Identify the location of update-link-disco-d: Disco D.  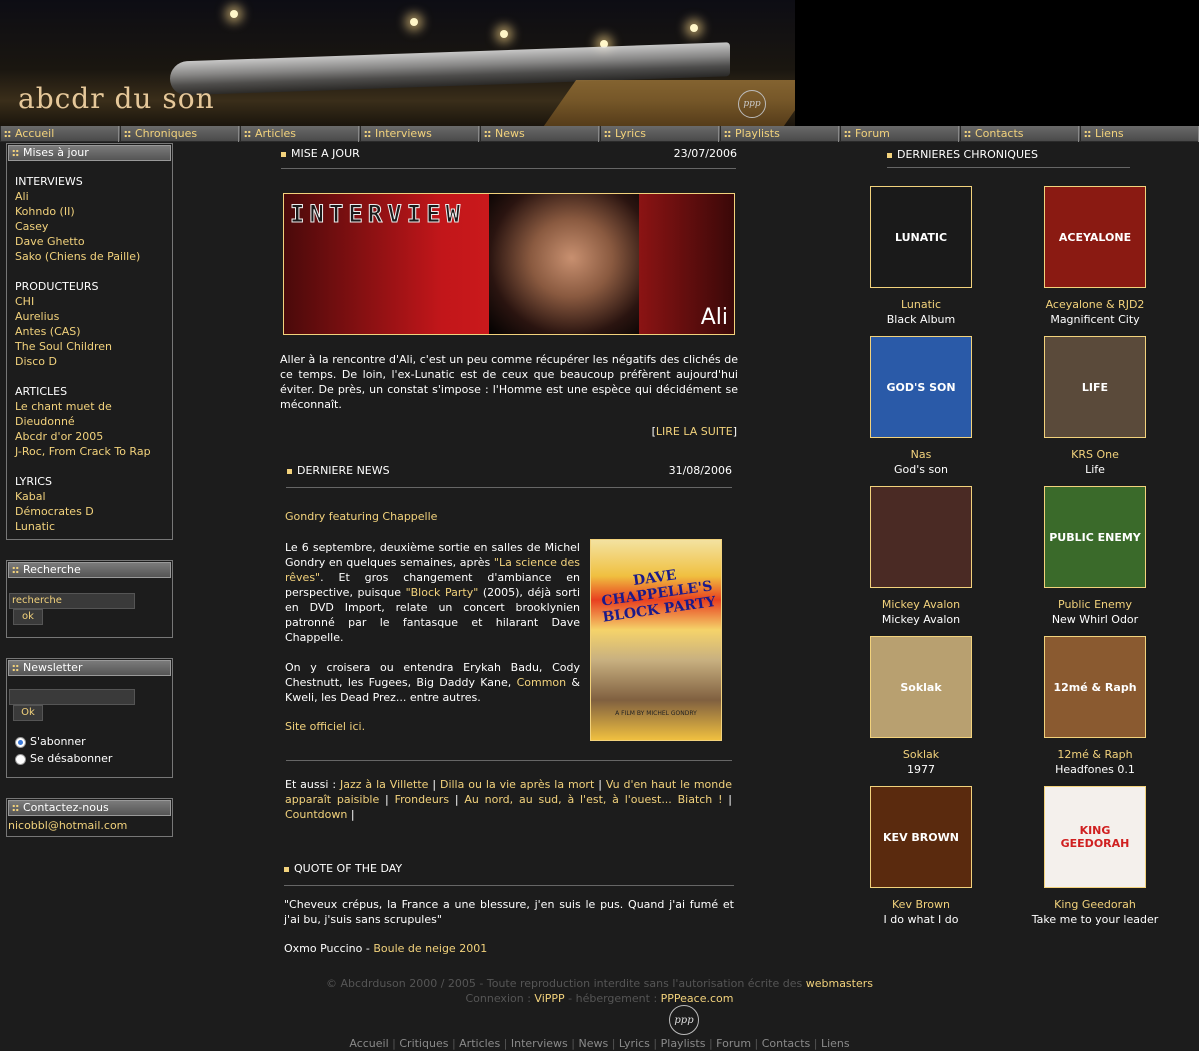
(89, 361).